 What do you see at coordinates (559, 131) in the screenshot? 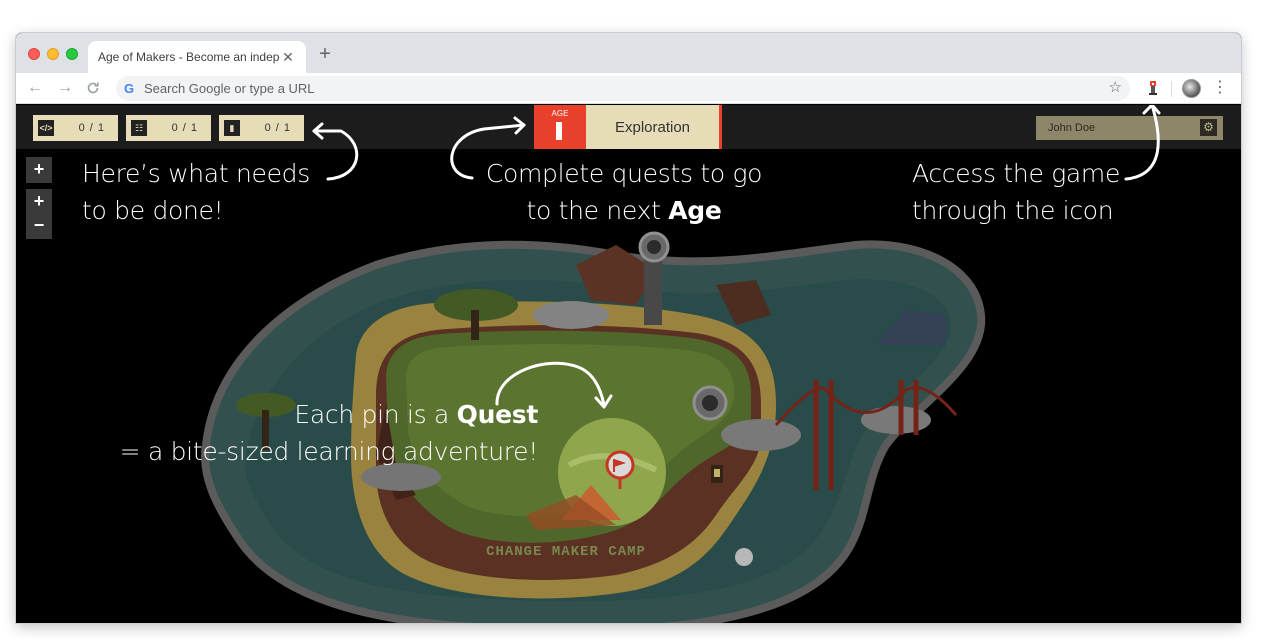
I see `age-level-icon` at bounding box center [559, 131].